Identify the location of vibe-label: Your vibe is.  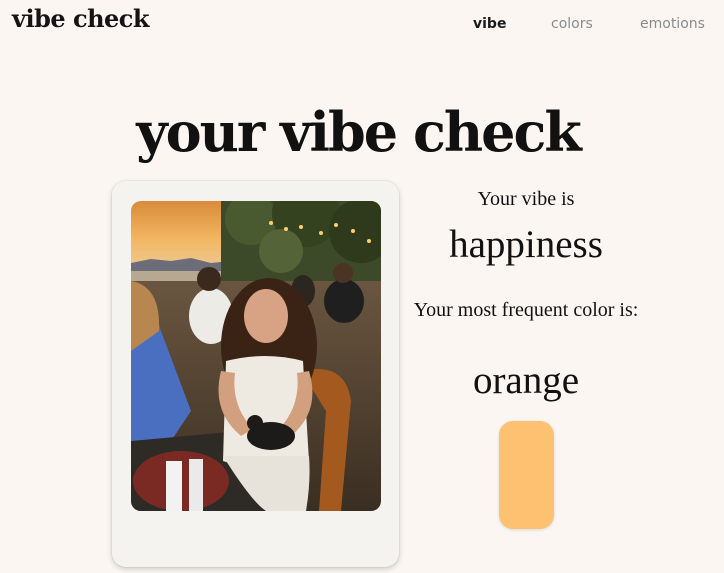
(526, 199).